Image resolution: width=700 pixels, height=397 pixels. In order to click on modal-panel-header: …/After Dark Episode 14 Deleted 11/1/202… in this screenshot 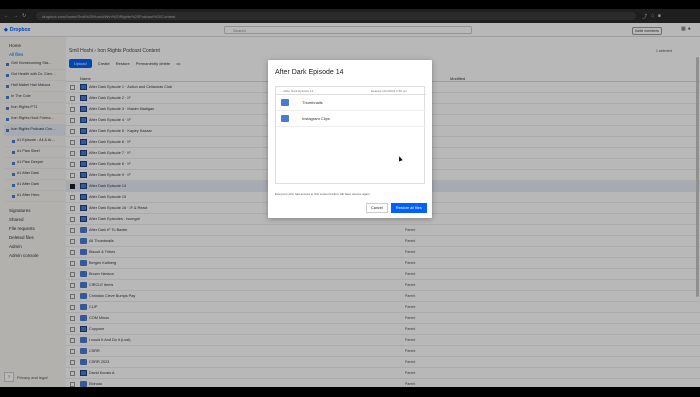, I will do `click(351, 91)`.